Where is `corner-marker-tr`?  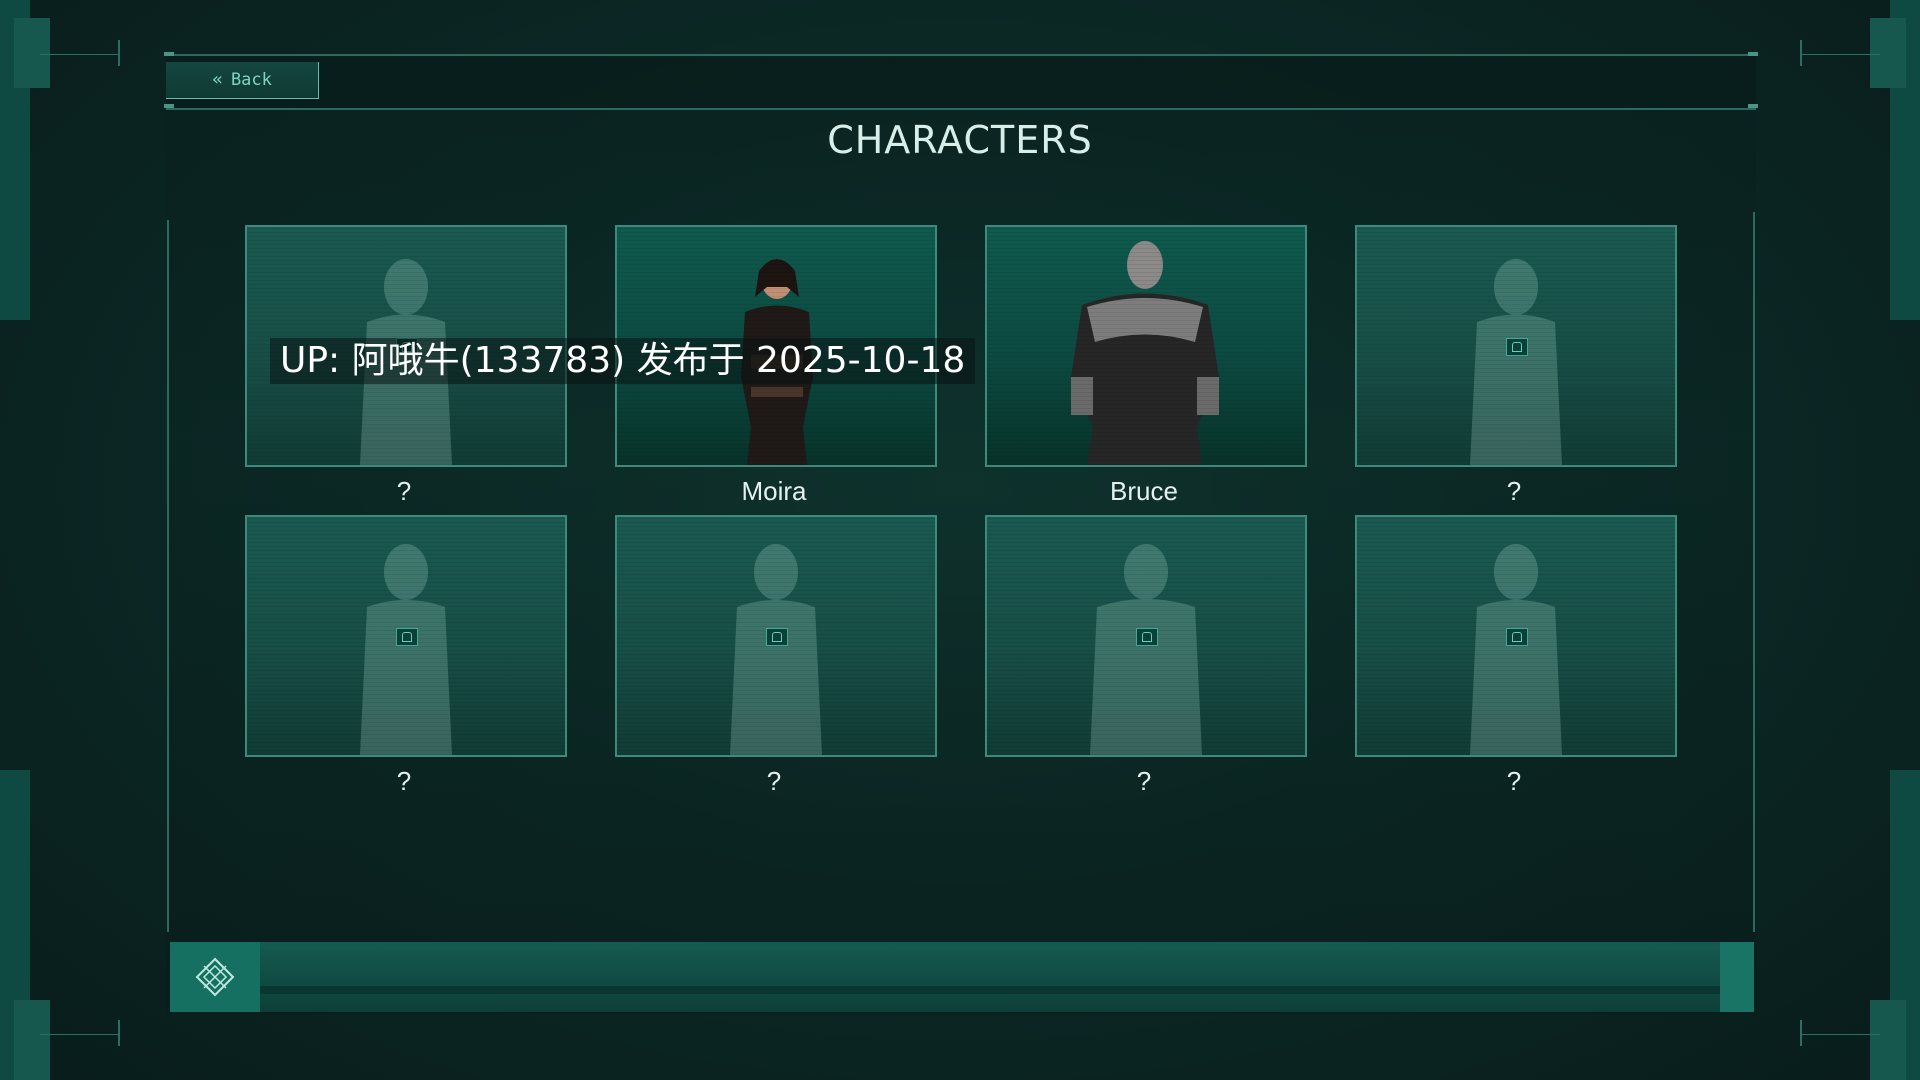 corner-marker-tr is located at coordinates (1753, 54).